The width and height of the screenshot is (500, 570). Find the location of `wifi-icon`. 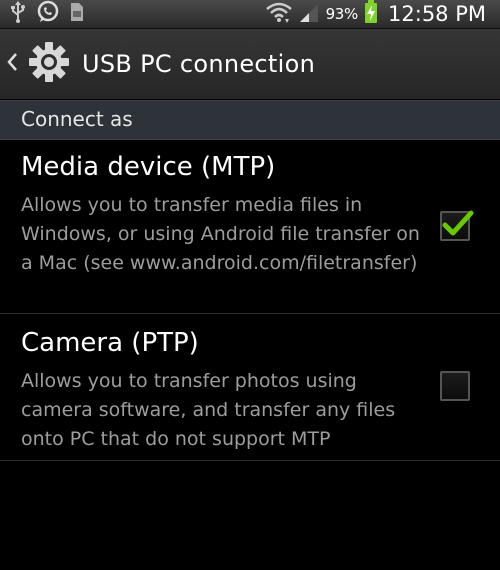

wifi-icon is located at coordinates (278, 14).